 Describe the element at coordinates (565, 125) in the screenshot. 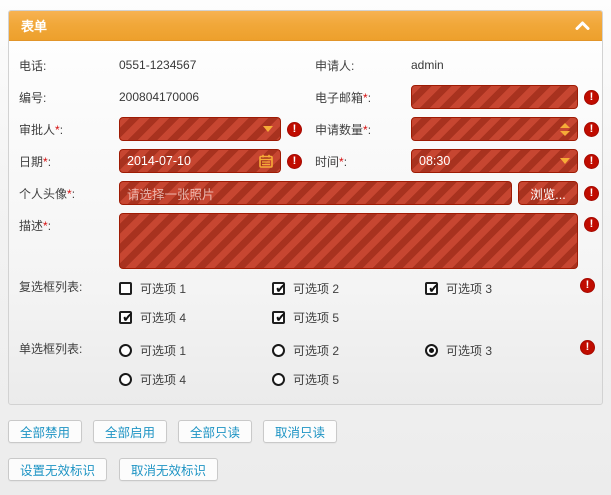

I see `spinner-up-icon` at that location.